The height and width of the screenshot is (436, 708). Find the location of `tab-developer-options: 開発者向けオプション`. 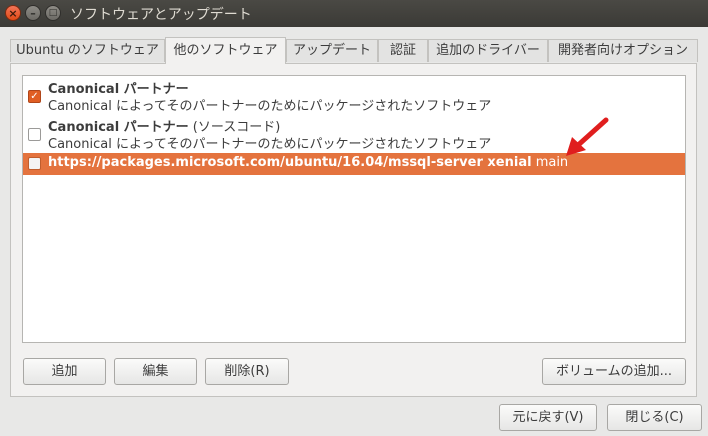

tab-developer-options: 開発者向けオプション is located at coordinates (623, 50).